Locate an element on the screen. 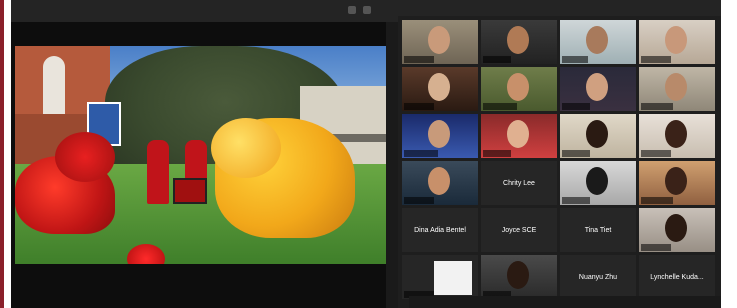 The image size is (737, 308). yellow-lion-head is located at coordinates (246, 148).